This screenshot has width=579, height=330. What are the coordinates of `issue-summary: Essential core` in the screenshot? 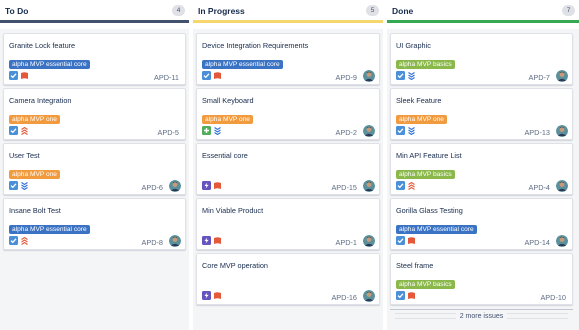 It's located at (225, 155).